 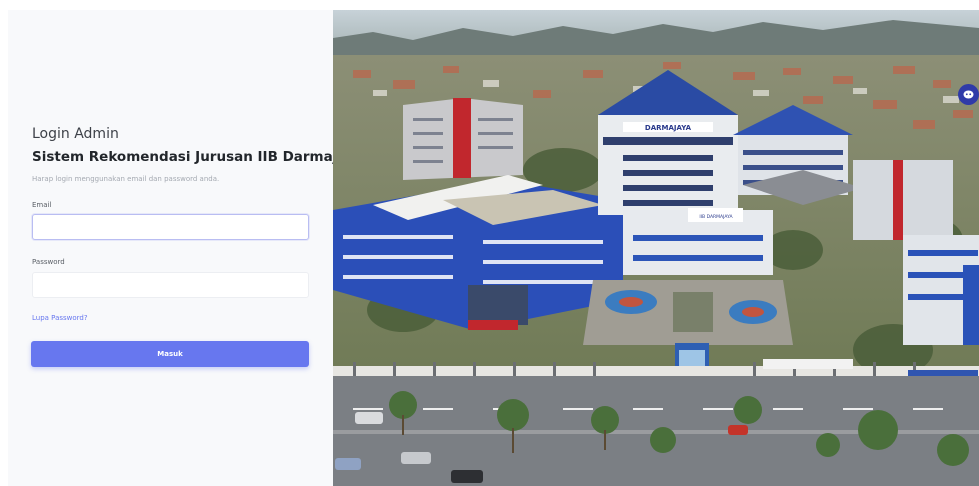 I want to click on chat-bubble-icon, so click(x=968, y=94).